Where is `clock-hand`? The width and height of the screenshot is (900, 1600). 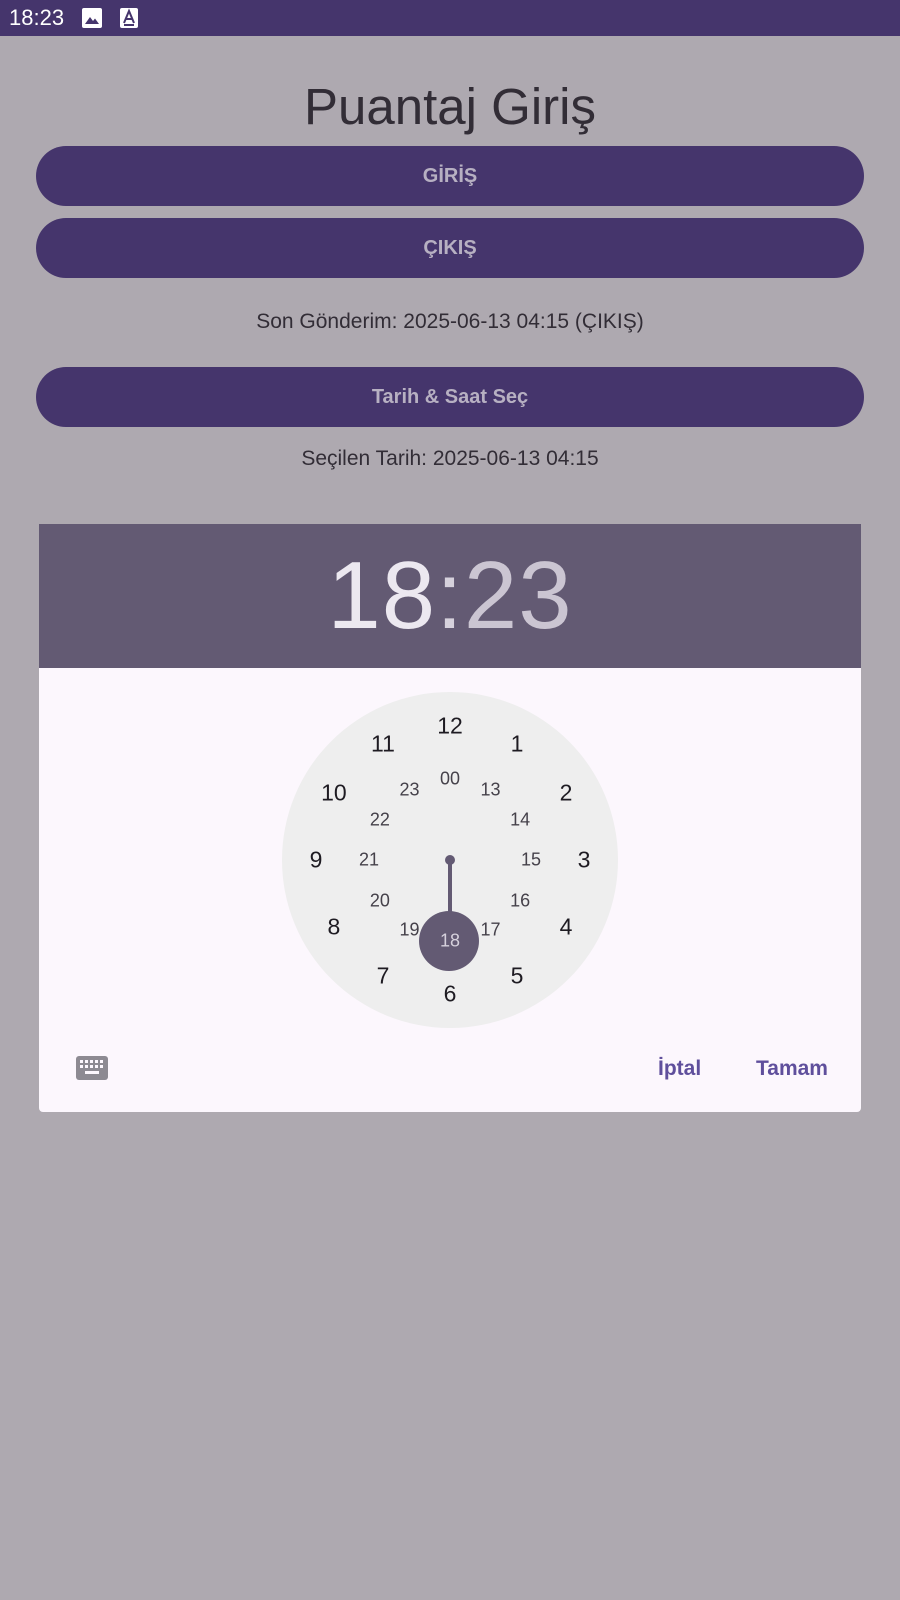 clock-hand is located at coordinates (450, 886).